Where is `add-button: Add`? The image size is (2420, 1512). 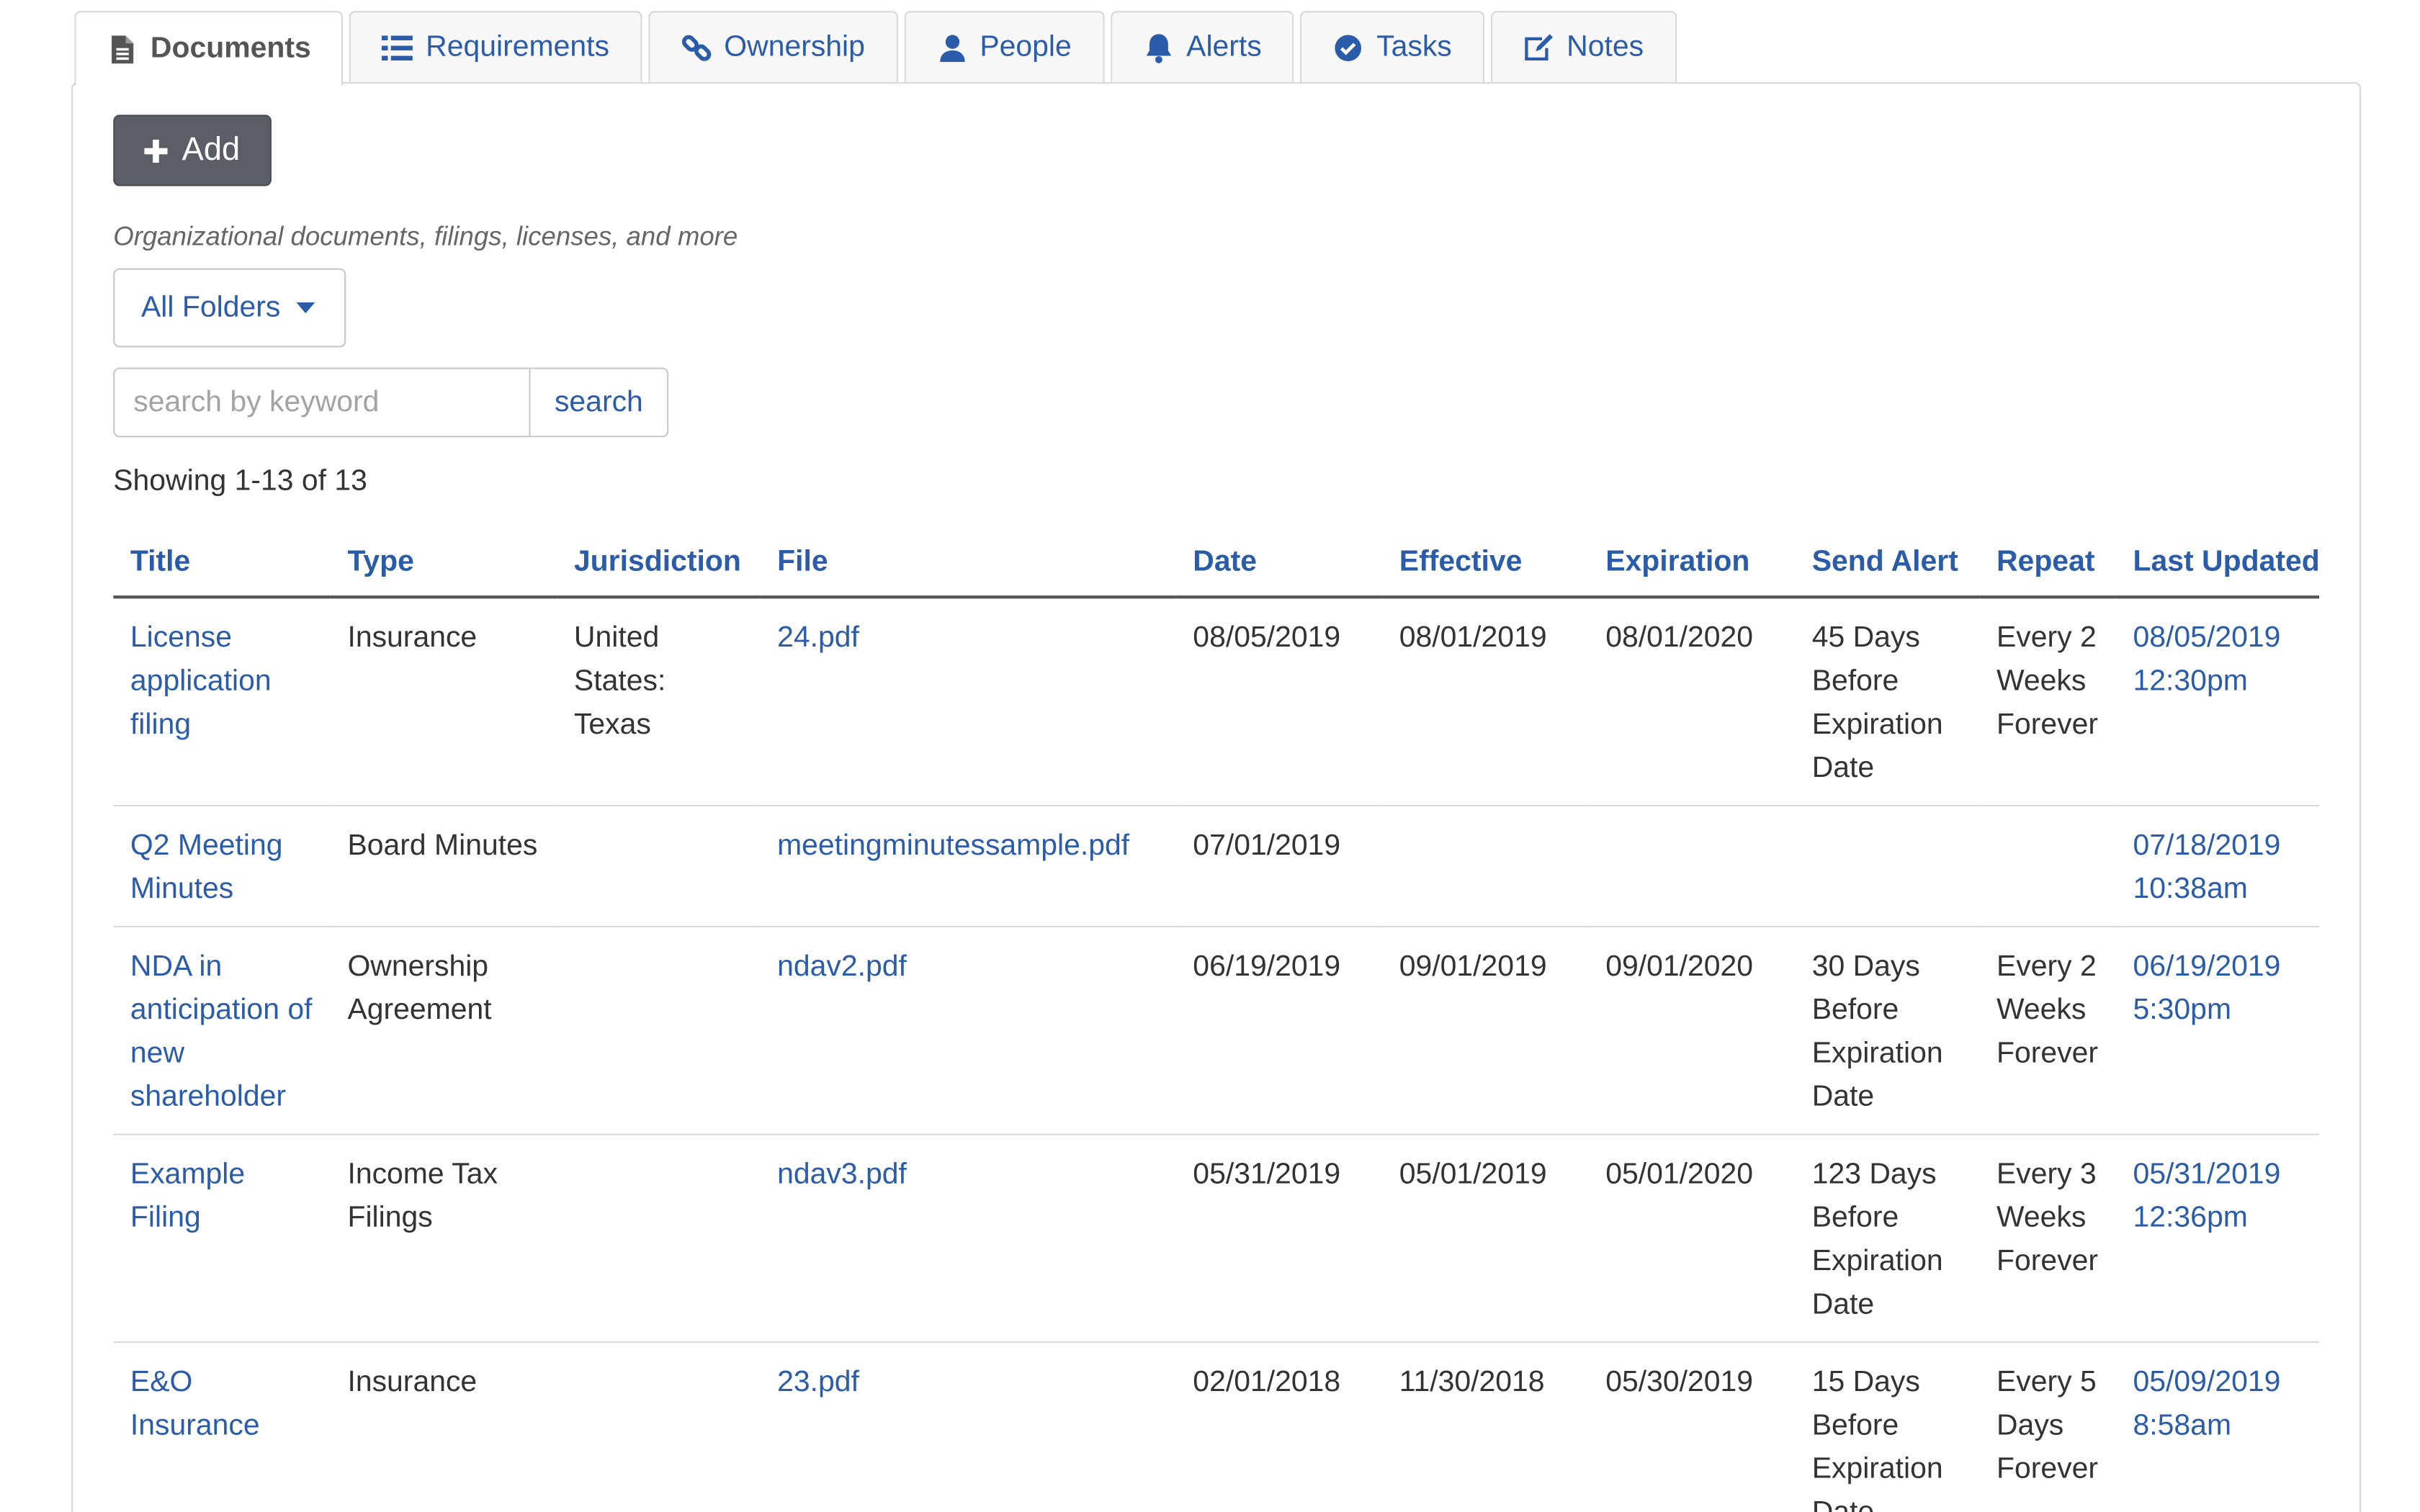 add-button: Add is located at coordinates (192, 150).